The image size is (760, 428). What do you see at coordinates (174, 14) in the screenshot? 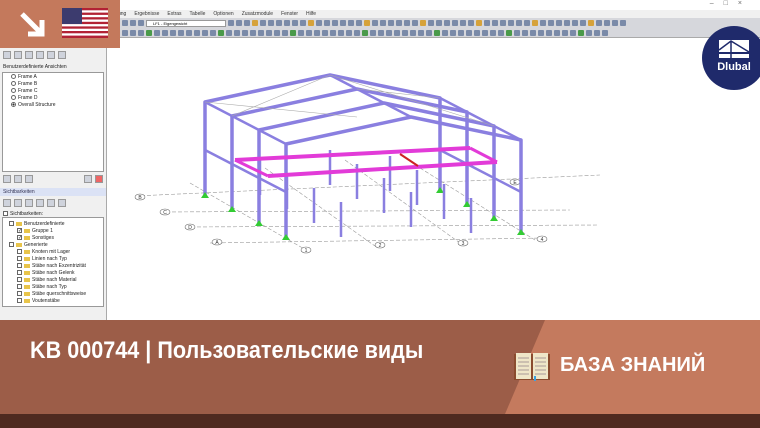
I see `menu-item: Extras` at bounding box center [174, 14].